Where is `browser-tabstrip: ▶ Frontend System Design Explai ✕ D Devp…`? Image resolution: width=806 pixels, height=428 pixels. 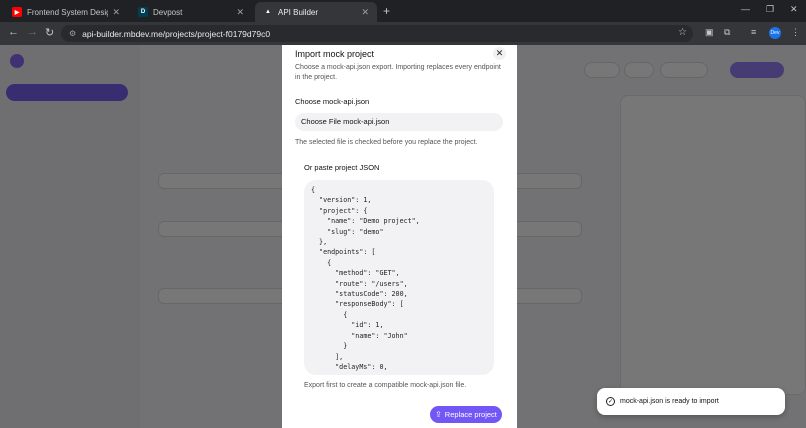 browser-tabstrip: ▶ Frontend System Design Explai ✕ D Devp… is located at coordinates (403, 11).